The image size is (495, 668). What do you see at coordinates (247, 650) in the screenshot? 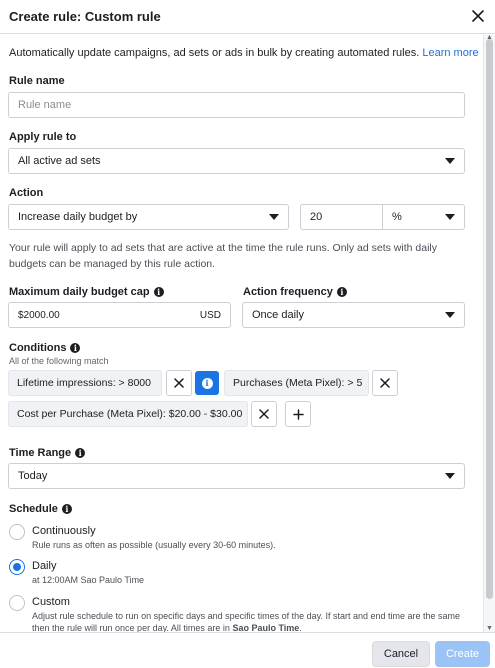
I see `dialog-footer: Cancel Create` at bounding box center [247, 650].